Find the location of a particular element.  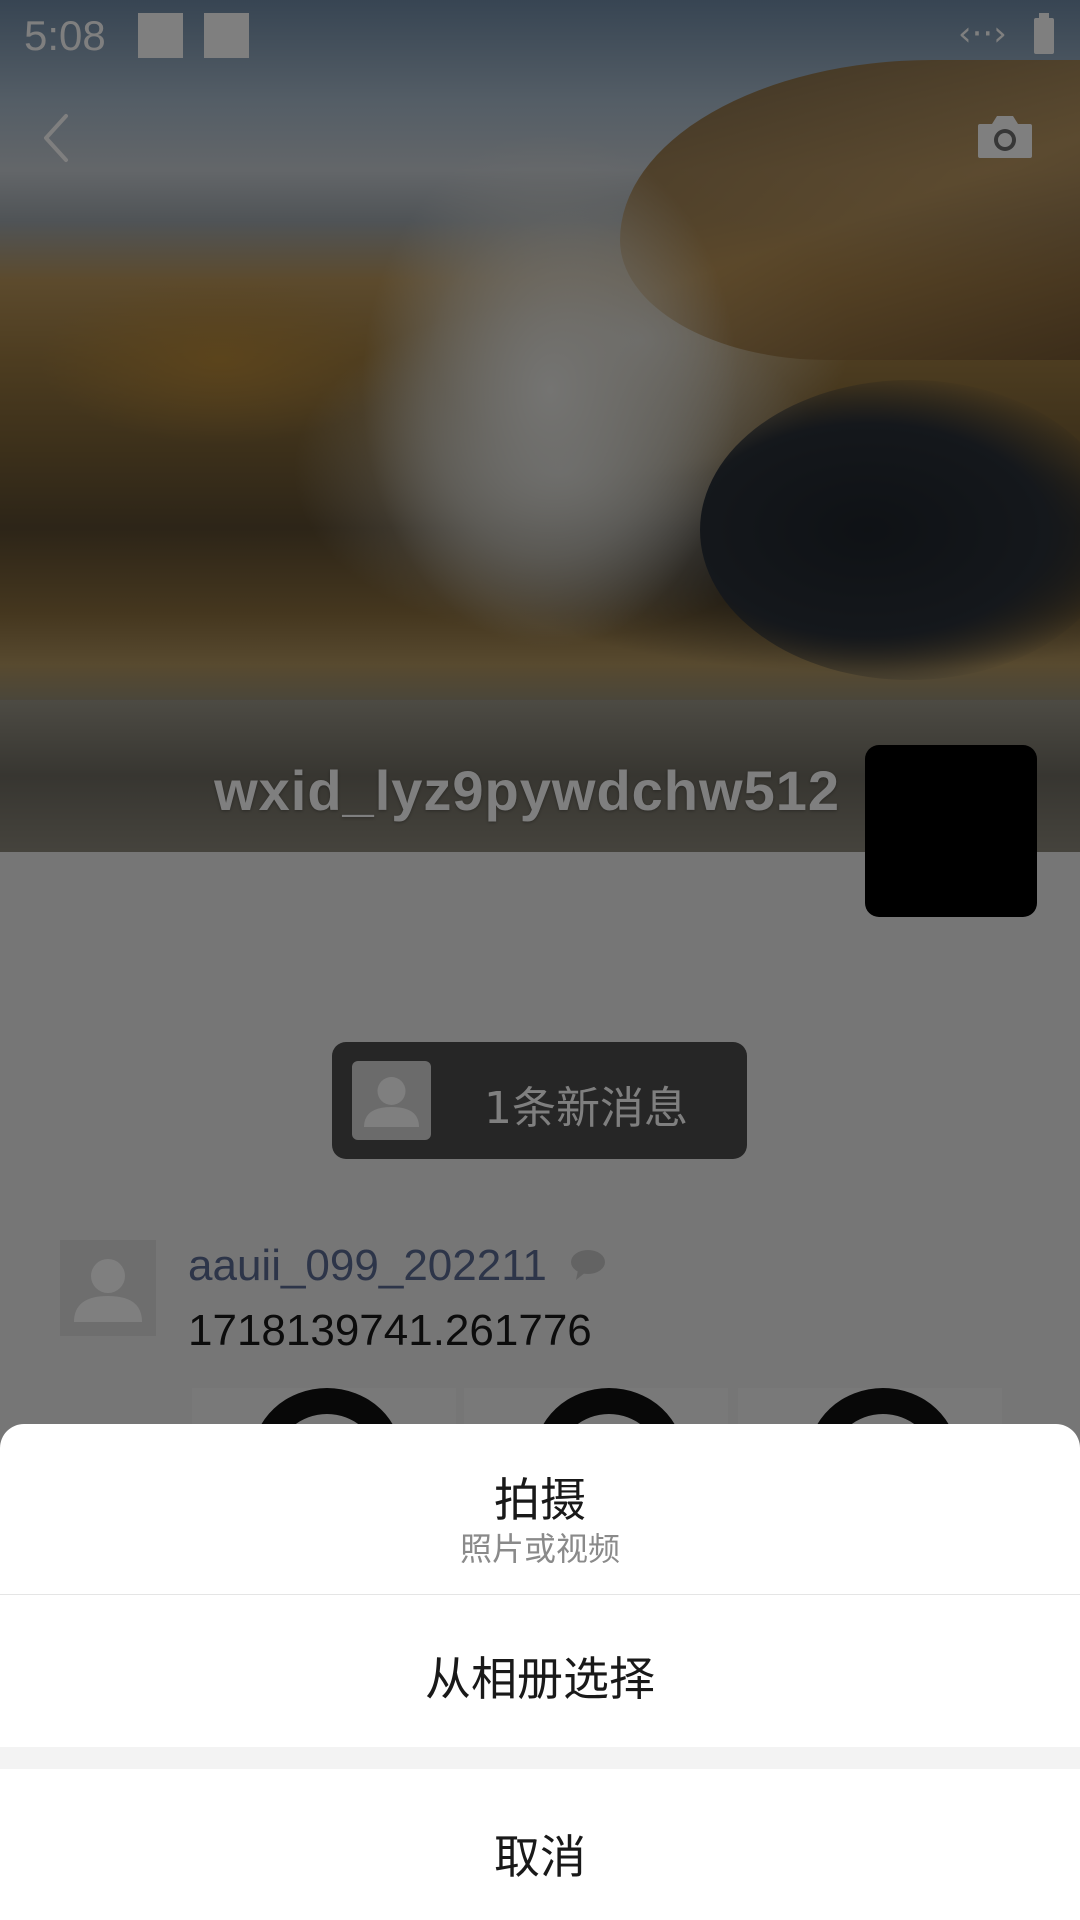

section-gap is located at coordinates (540, 1758).